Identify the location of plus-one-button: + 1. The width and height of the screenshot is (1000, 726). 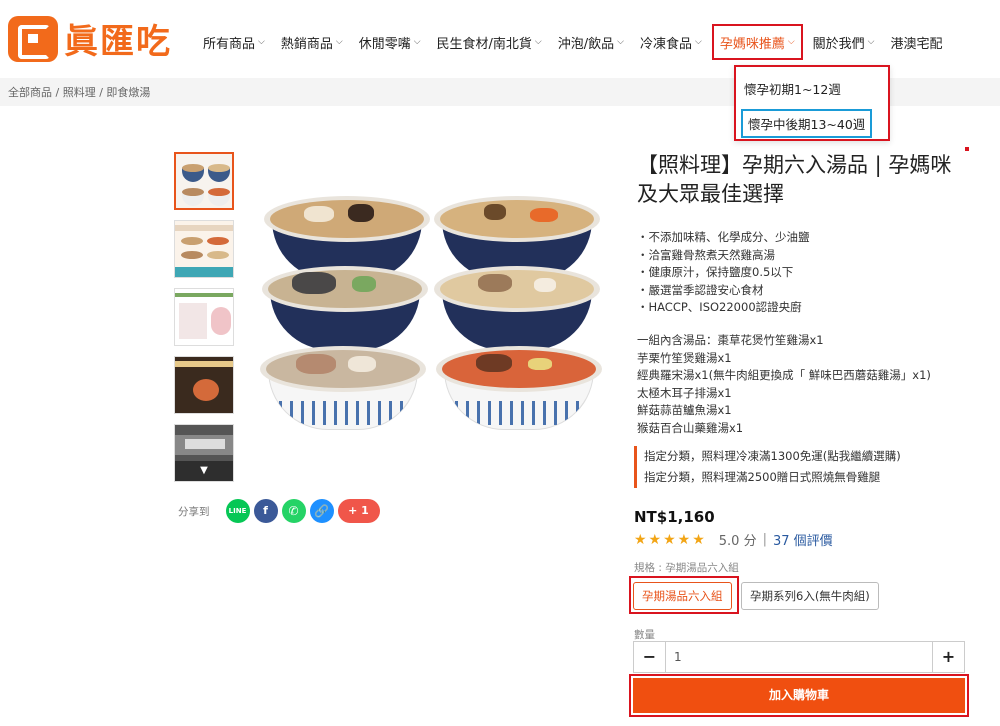
(358, 511).